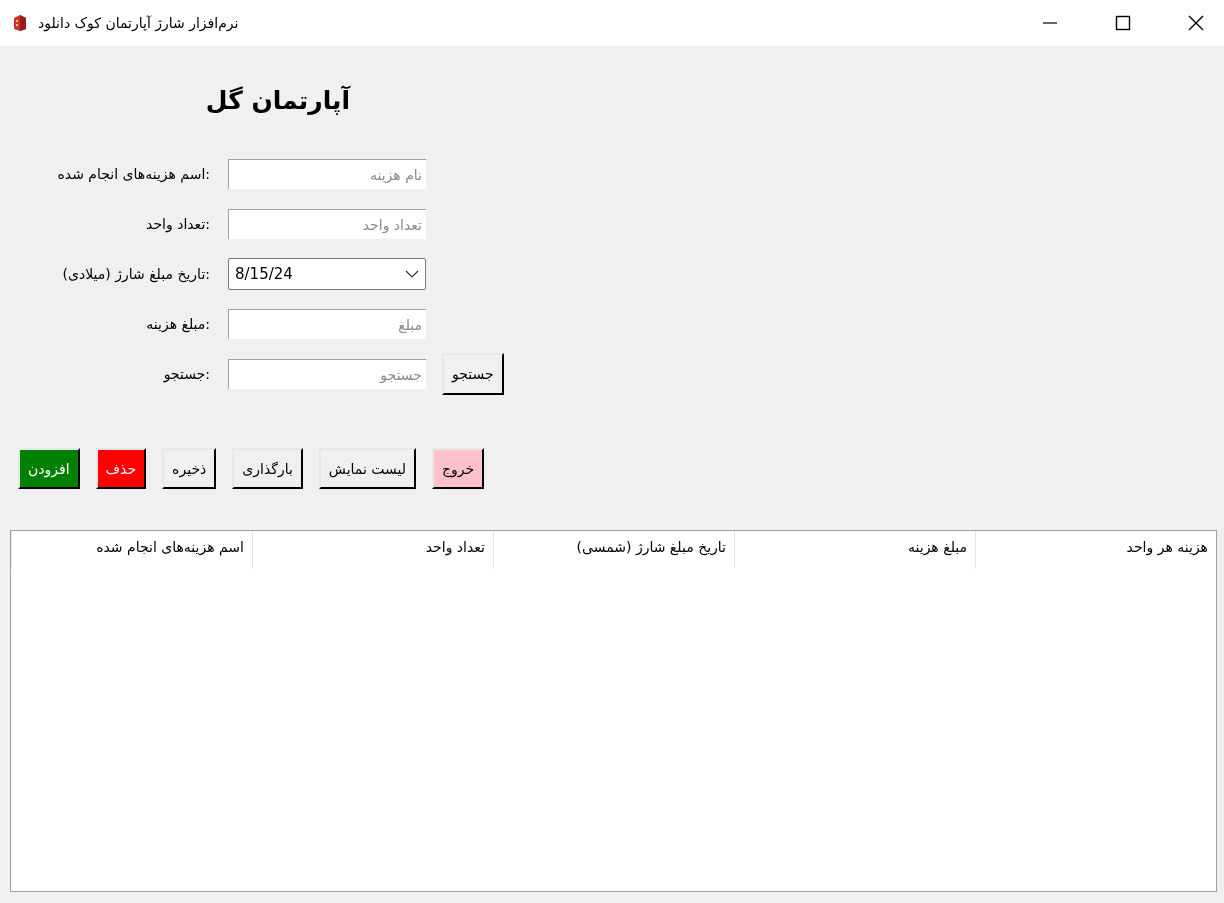 The image size is (1224, 903). Describe the element at coordinates (131, 550) in the screenshot. I see `column-header: اسم هزینه‌های انجام شده` at that location.